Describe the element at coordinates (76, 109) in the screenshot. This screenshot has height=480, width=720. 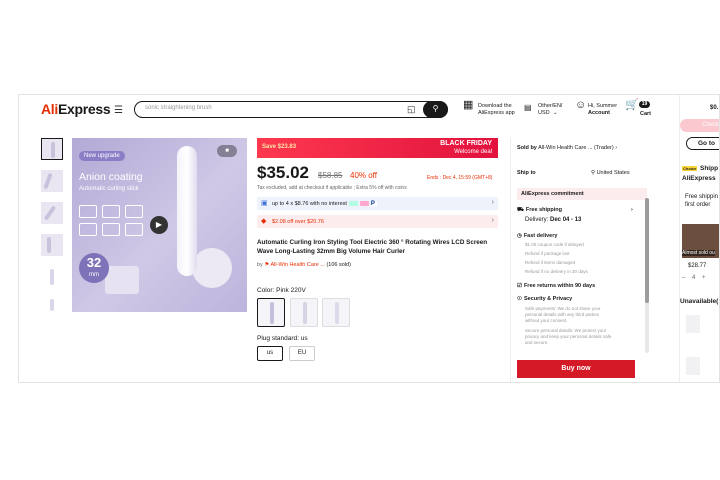
I see `aliexpress-logo: AliExpress` at that location.